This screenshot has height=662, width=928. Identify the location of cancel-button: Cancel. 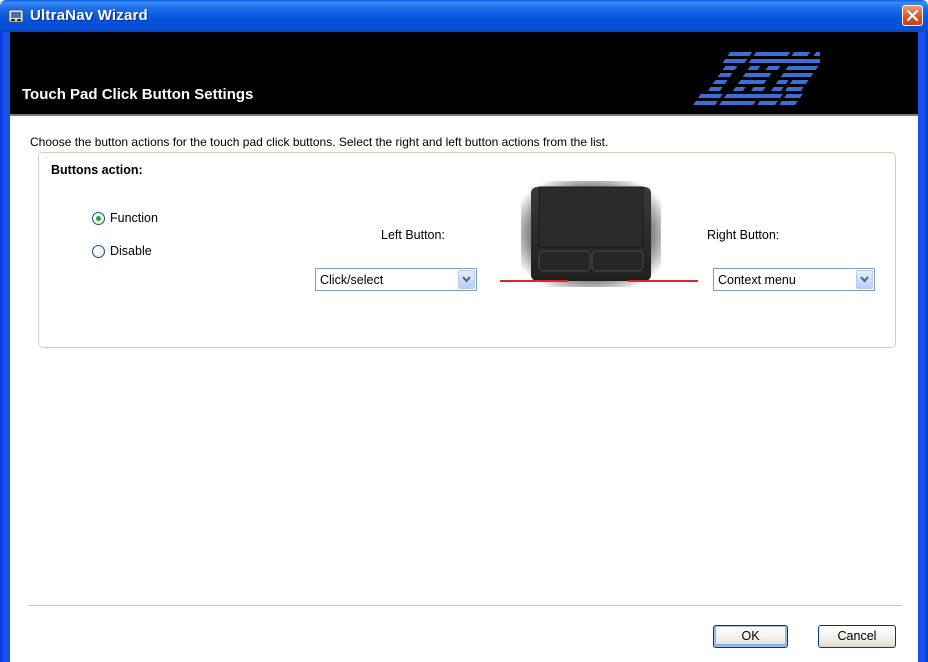
(857, 636).